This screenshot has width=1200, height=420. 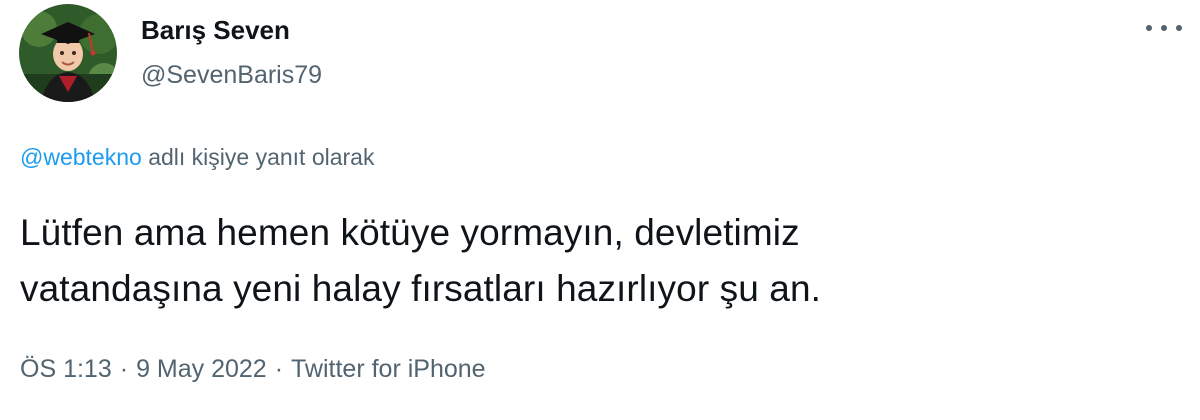 I want to click on reply-context: @webtekno adlı kişiye yanıt olarak, so click(x=197, y=157).